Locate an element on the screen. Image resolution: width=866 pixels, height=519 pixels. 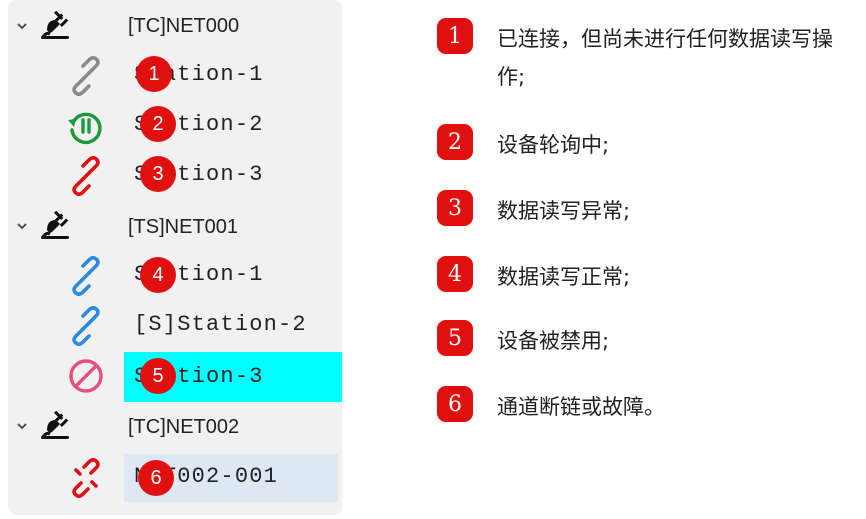
legend-badge: 3 is located at coordinates (455, 208).